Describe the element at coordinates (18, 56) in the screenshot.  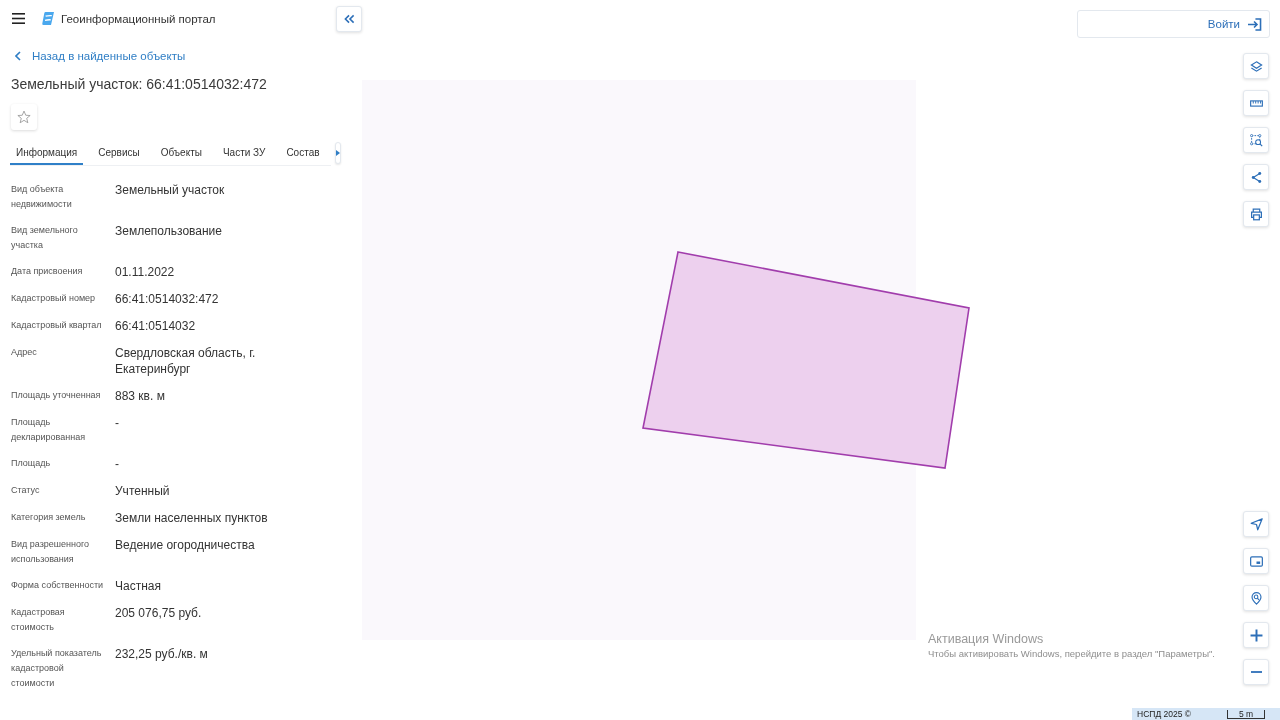
I see `chevron-left-icon` at that location.